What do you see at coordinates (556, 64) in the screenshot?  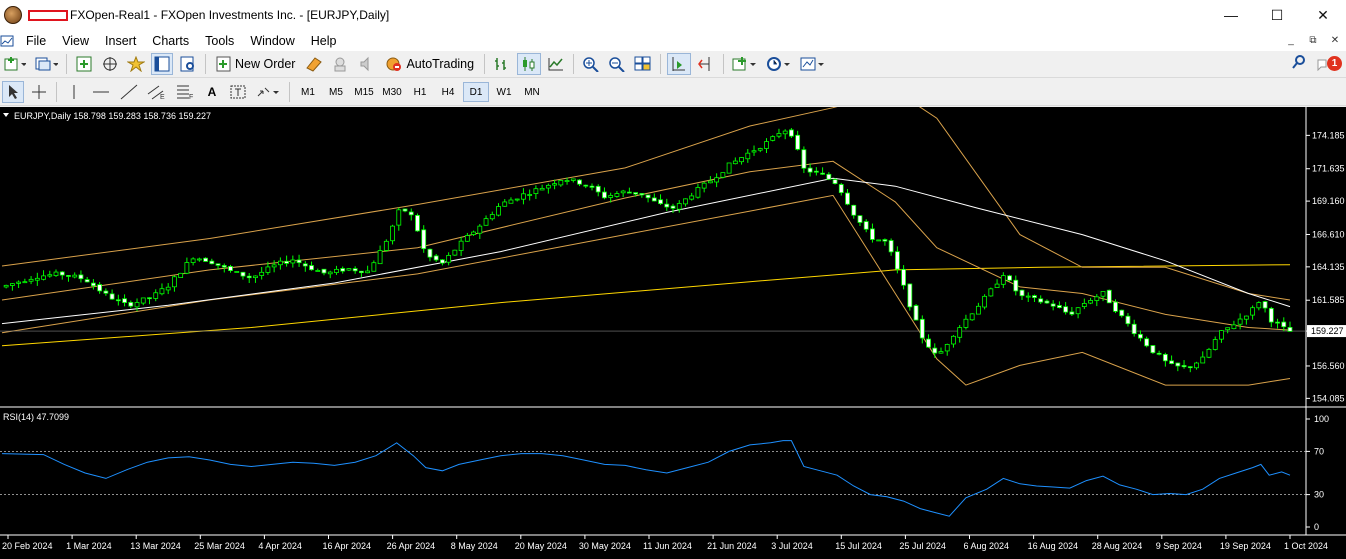 I see `line-chart-icon` at bounding box center [556, 64].